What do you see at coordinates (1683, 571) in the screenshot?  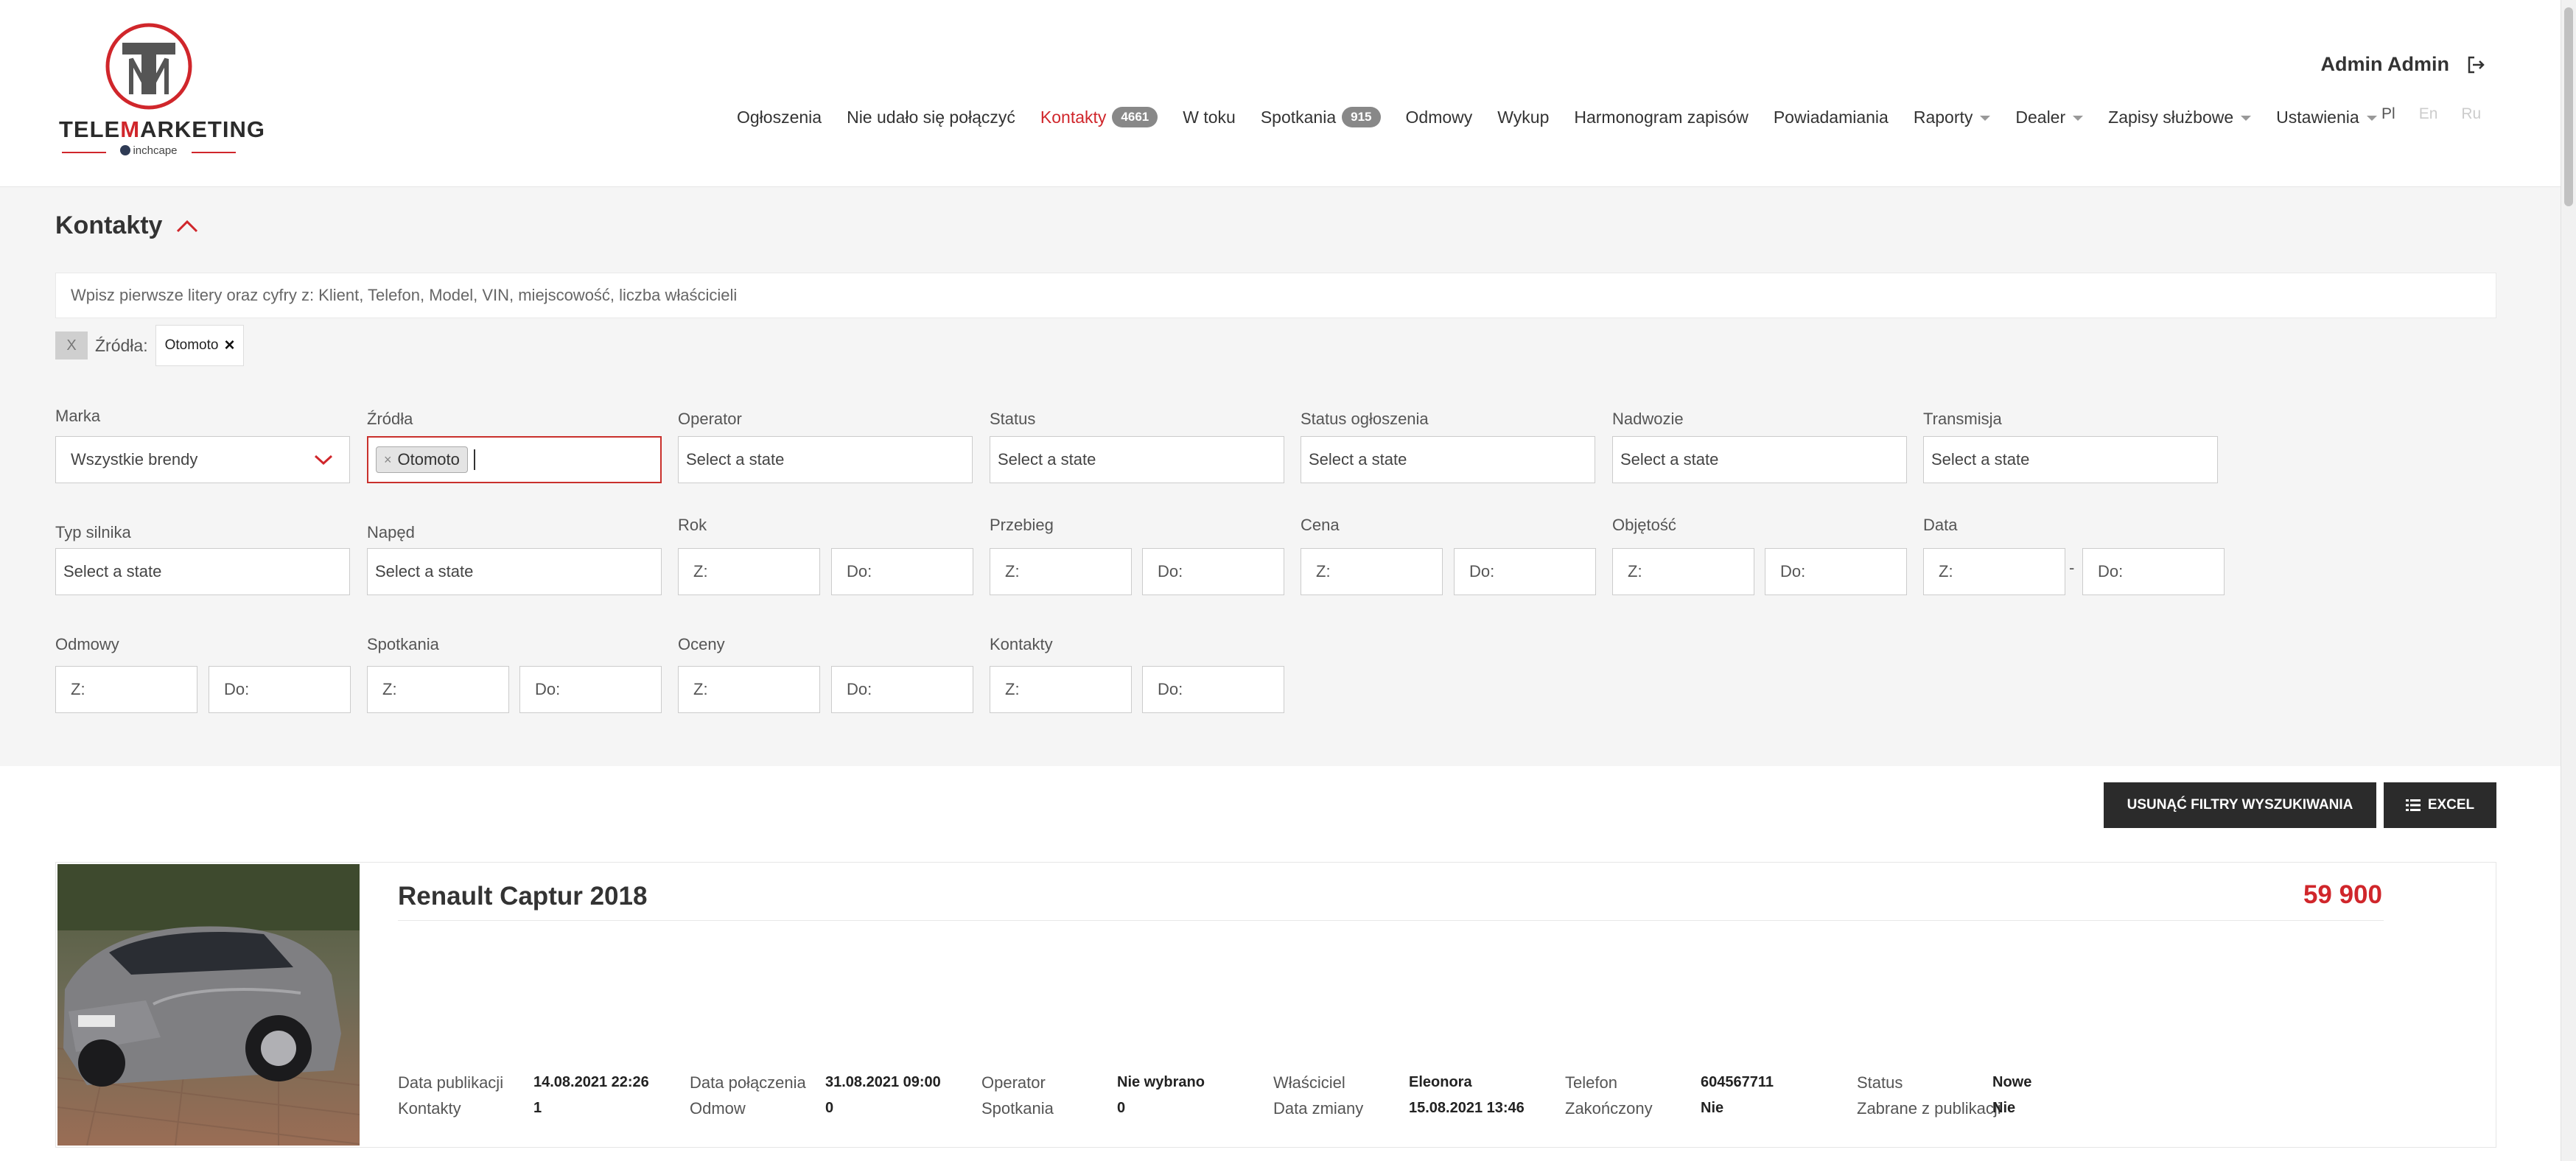 I see `objetosc-from-input: Z:` at bounding box center [1683, 571].